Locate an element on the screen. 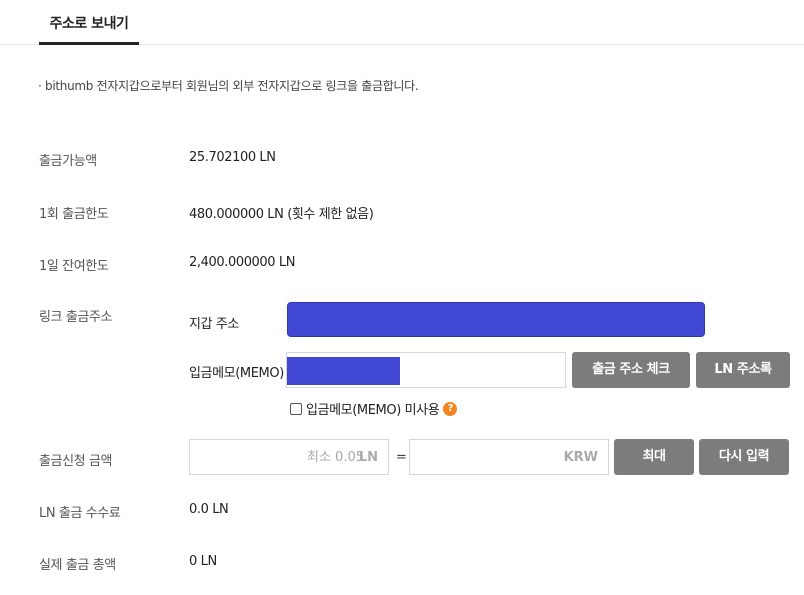 The width and height of the screenshot is (804, 595). equals-sign: = is located at coordinates (401, 457).